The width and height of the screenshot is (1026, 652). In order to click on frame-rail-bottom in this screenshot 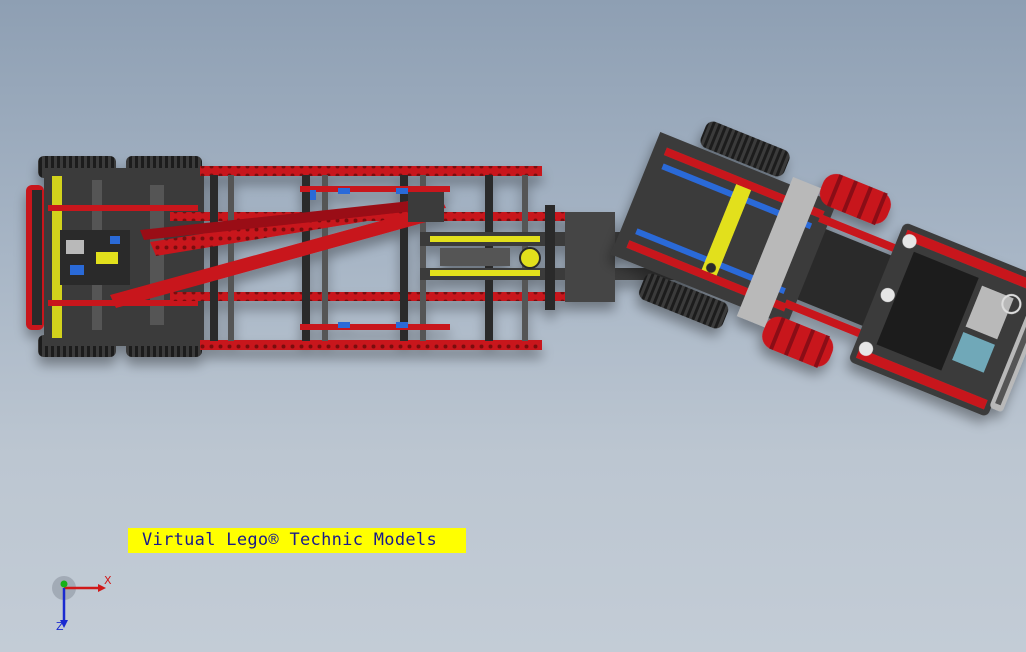, I will do `click(371, 345)`.